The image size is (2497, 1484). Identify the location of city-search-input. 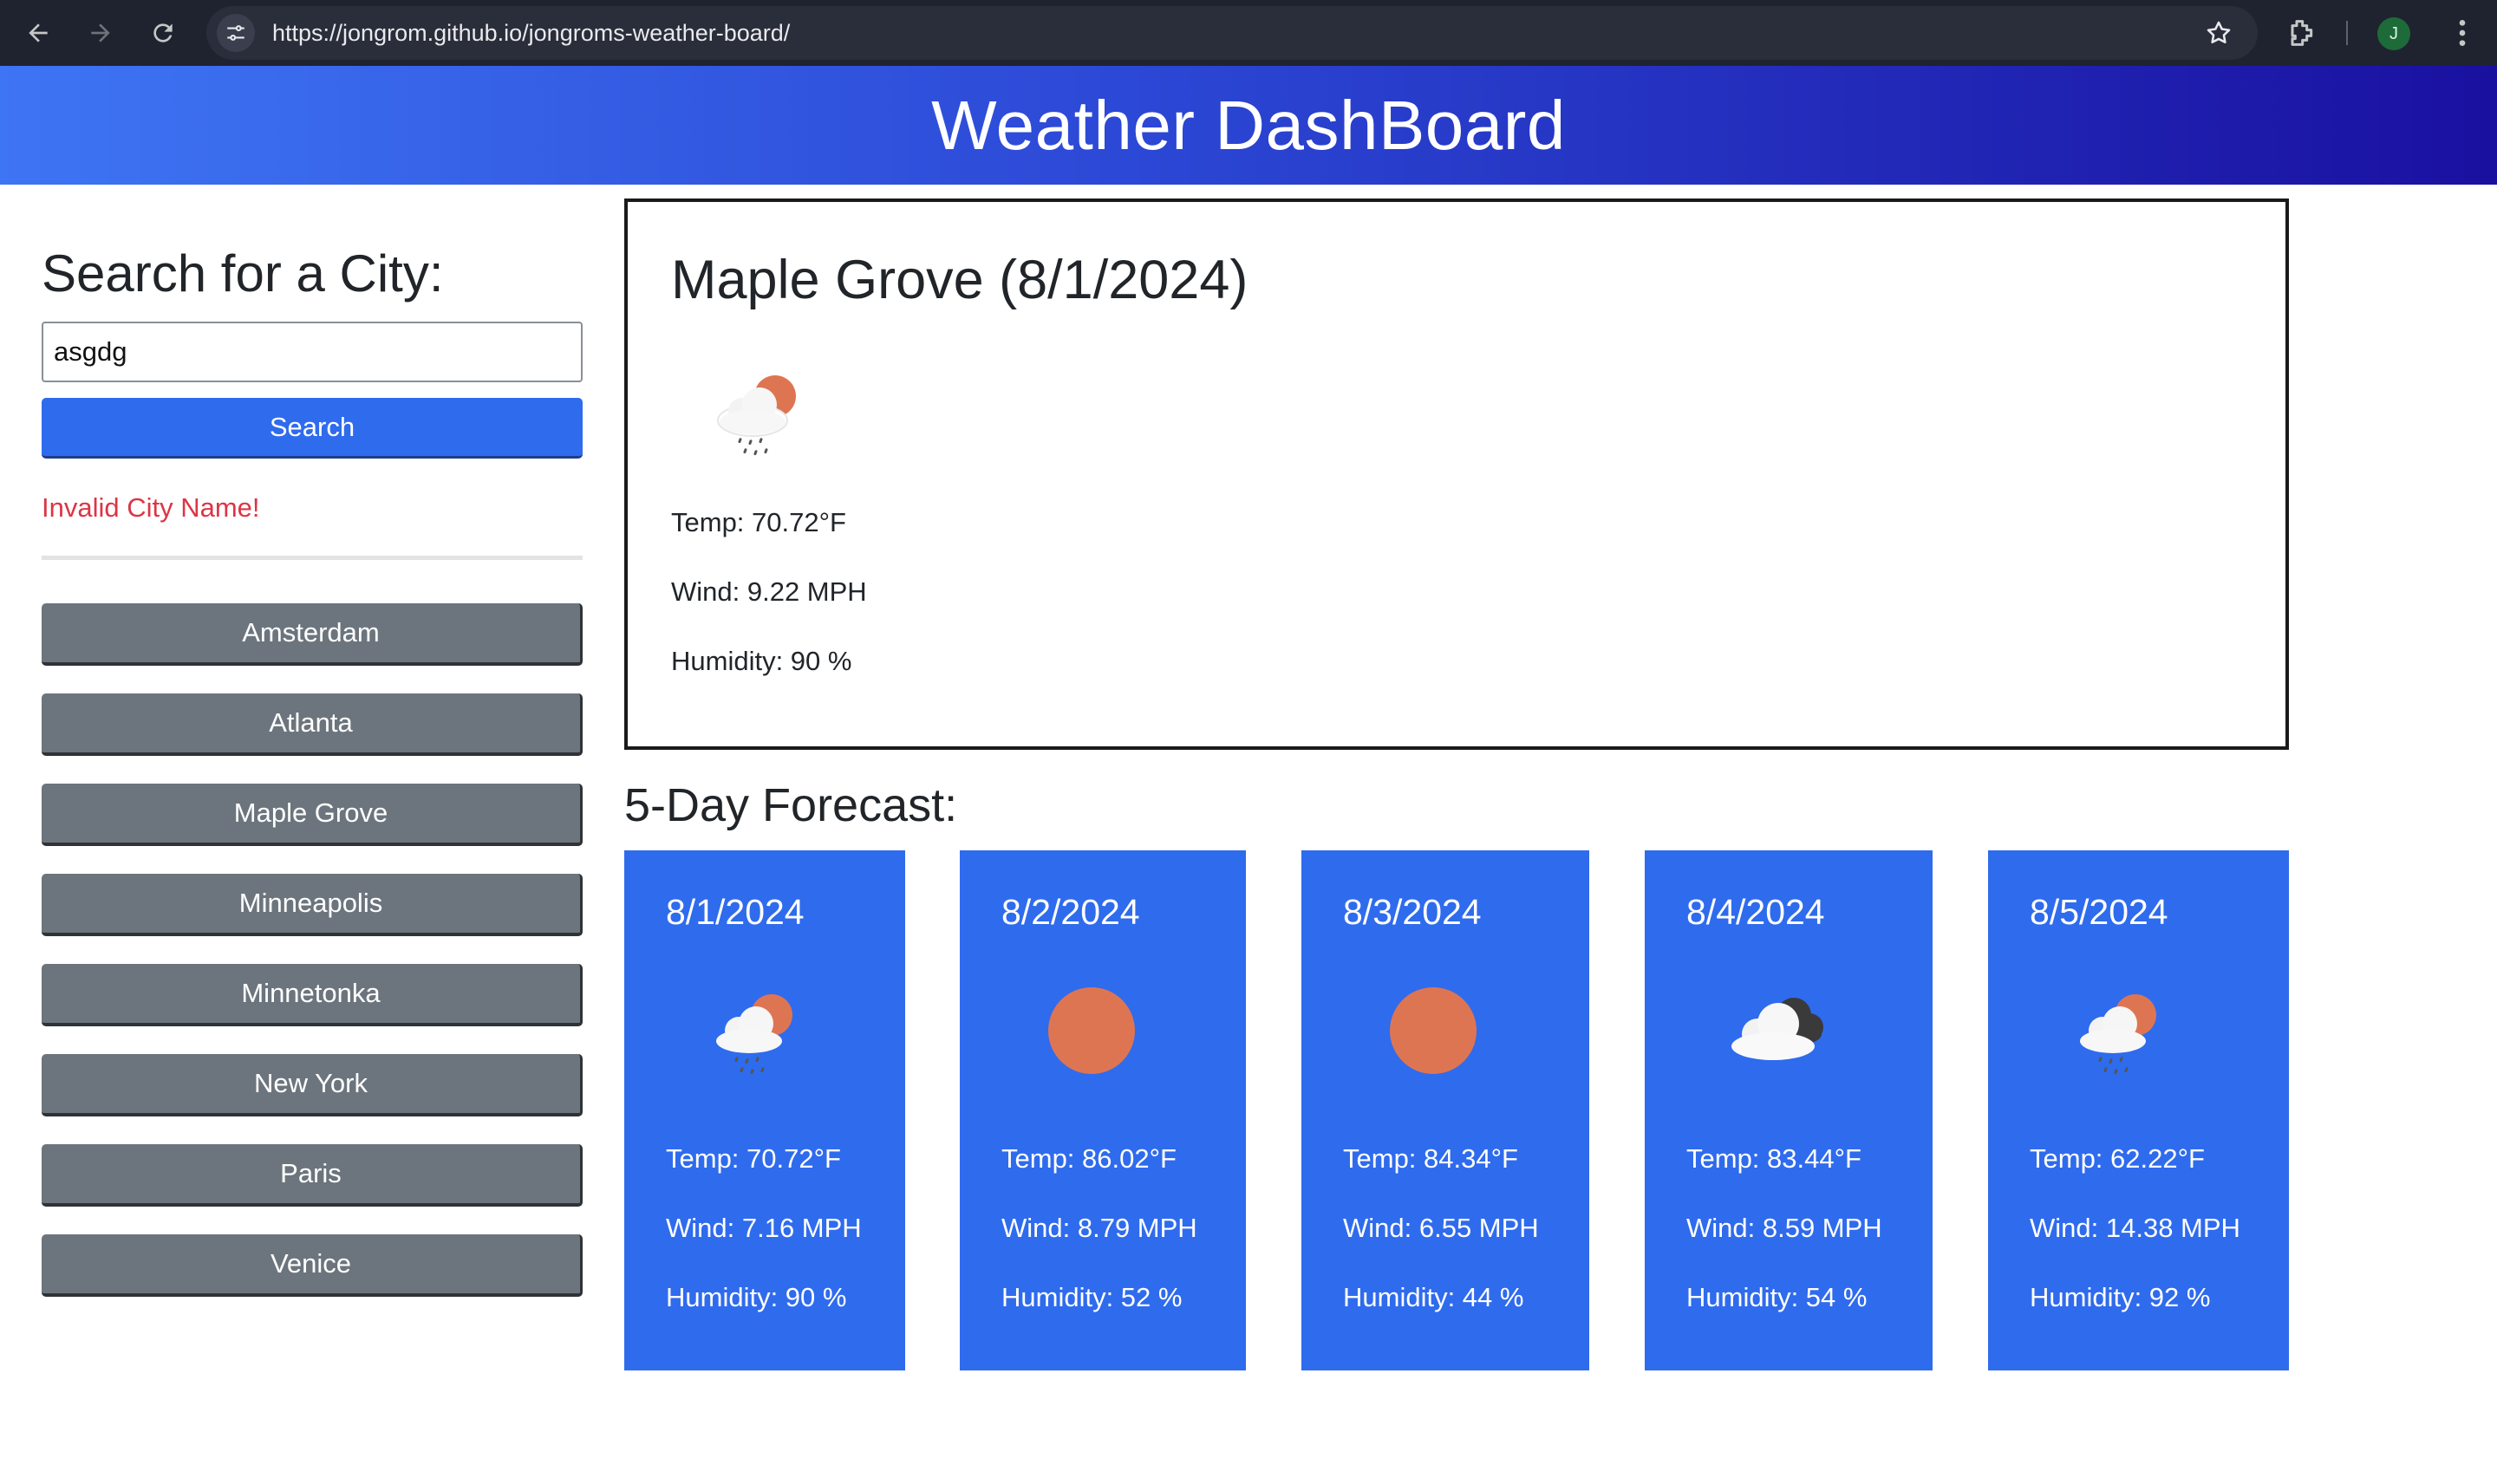
(312, 352).